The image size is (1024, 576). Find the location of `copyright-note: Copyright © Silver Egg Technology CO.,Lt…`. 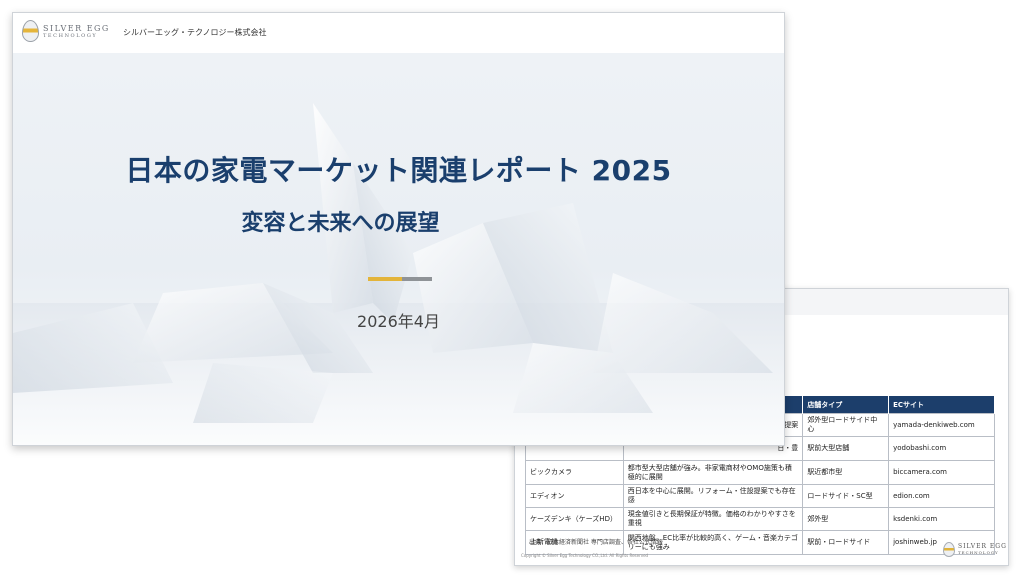

copyright-note: Copyright © Silver Egg Technology CO.,Lt… is located at coordinates (585, 555).